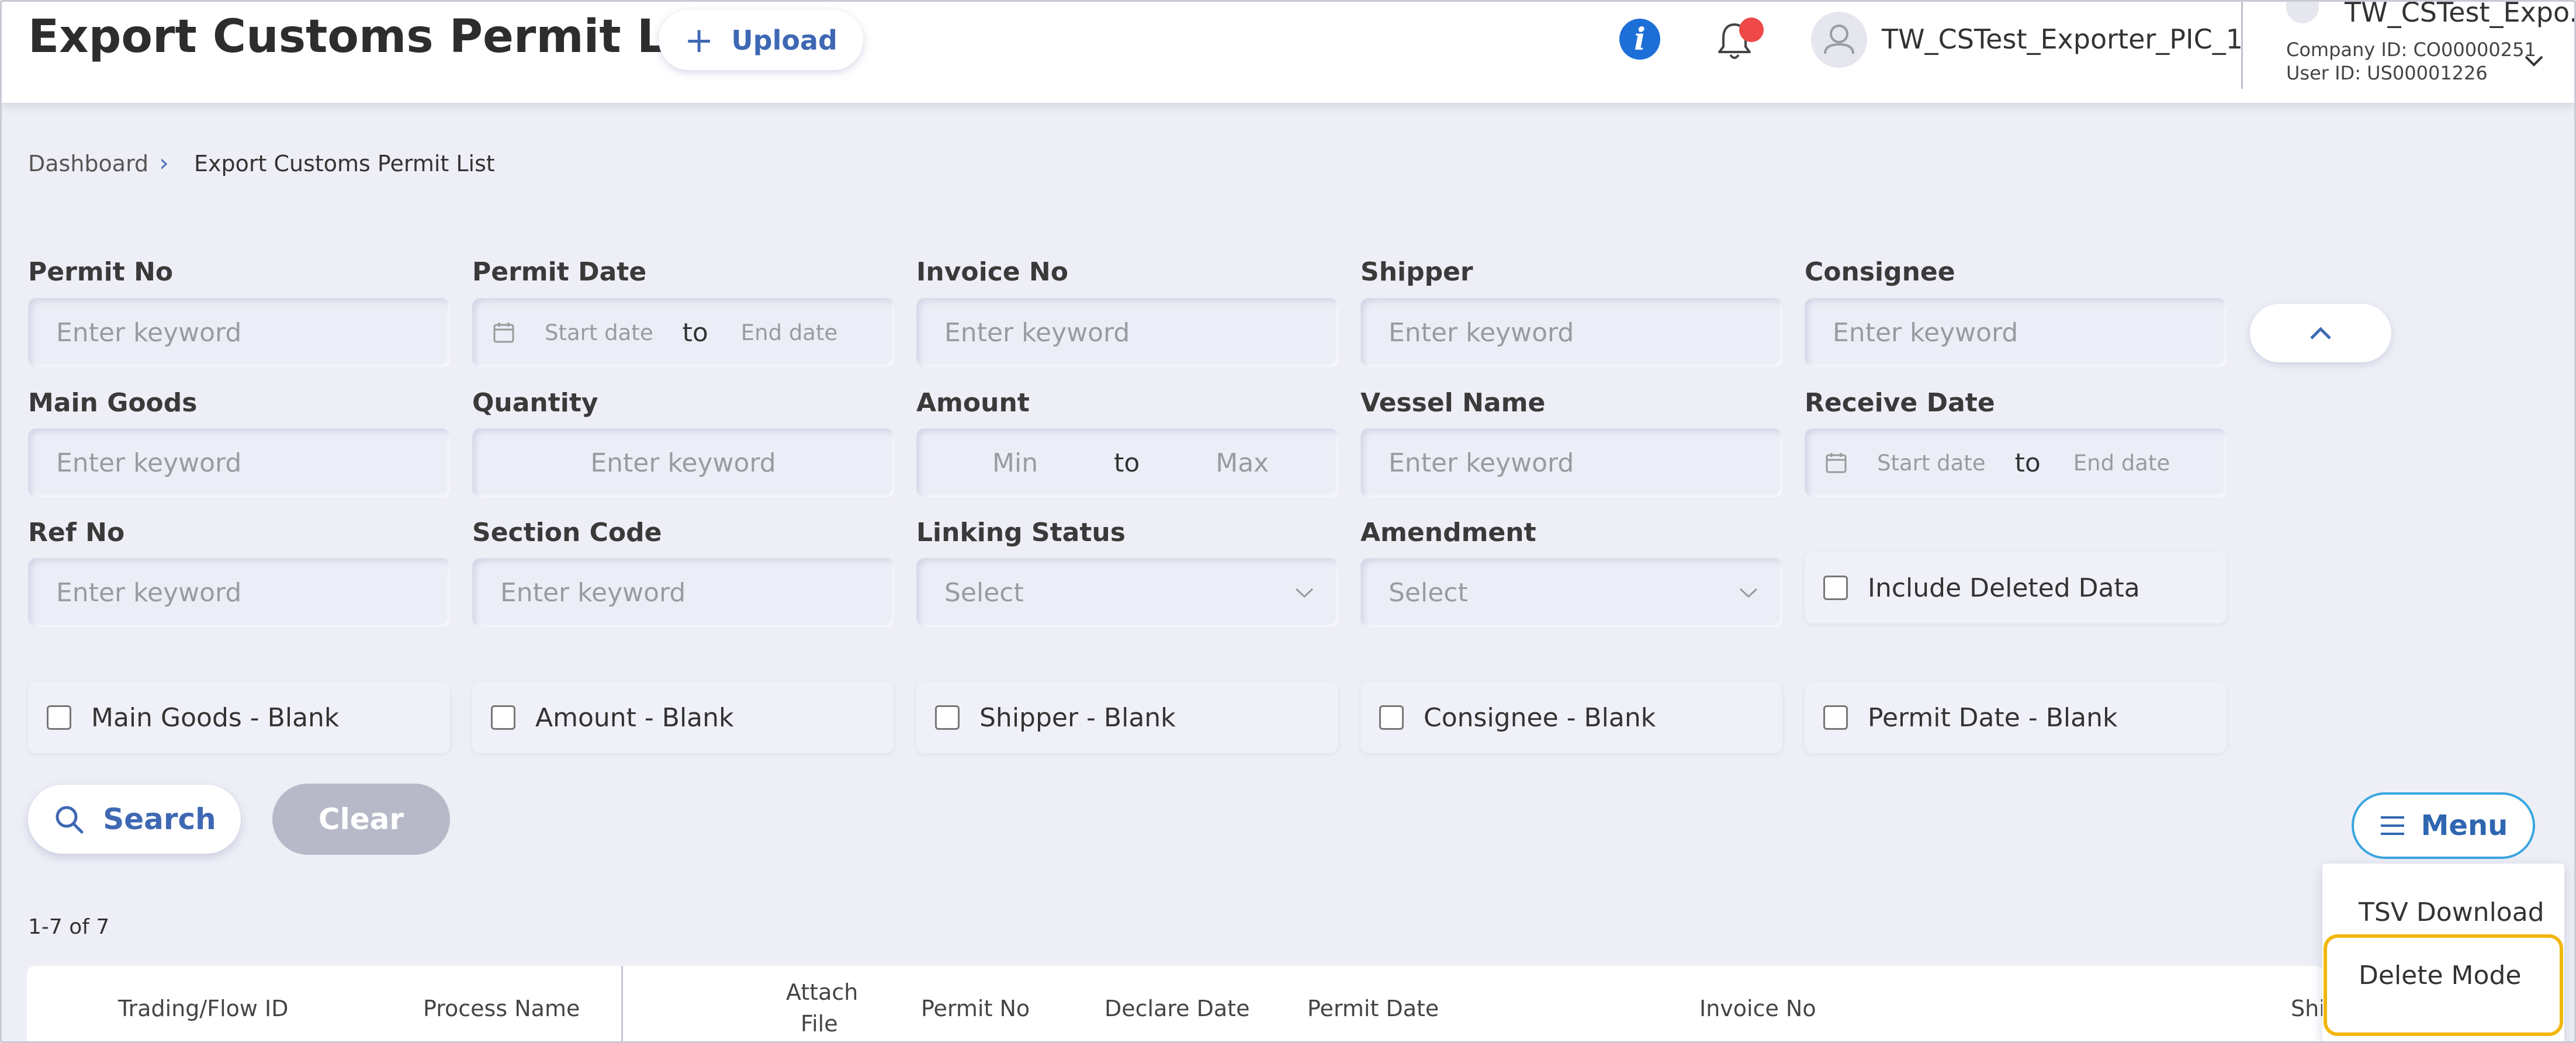  I want to click on consignee-input, so click(2016, 332).